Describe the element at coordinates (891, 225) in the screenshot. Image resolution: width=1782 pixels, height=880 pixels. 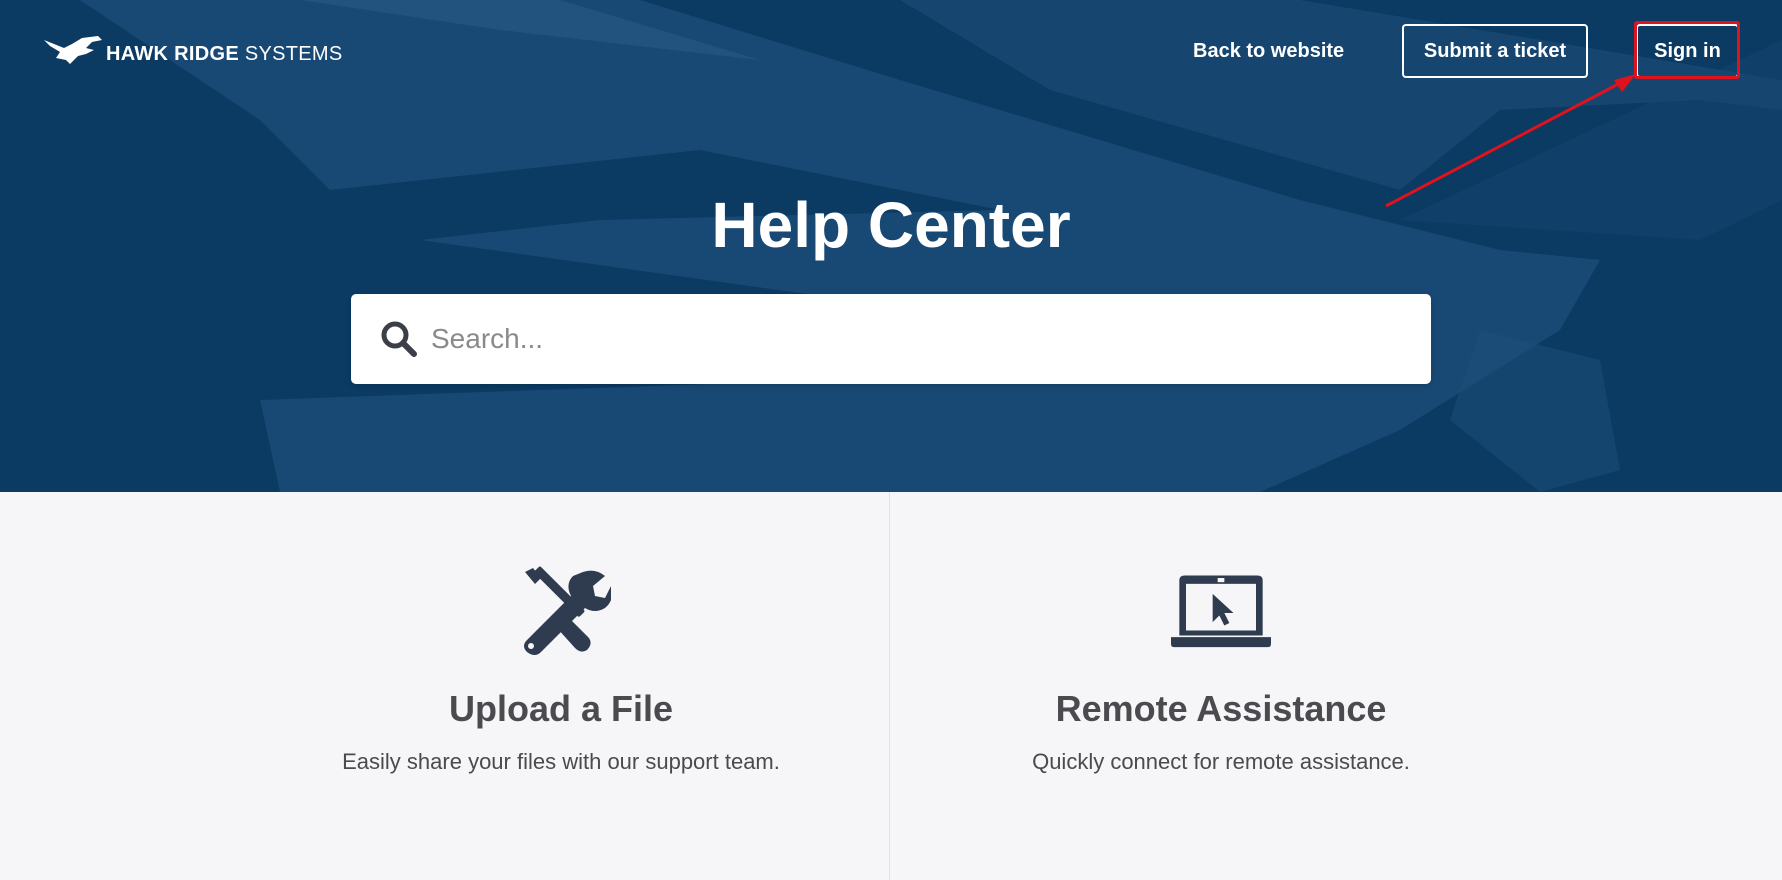
I see `page-title: Help Center` at that location.